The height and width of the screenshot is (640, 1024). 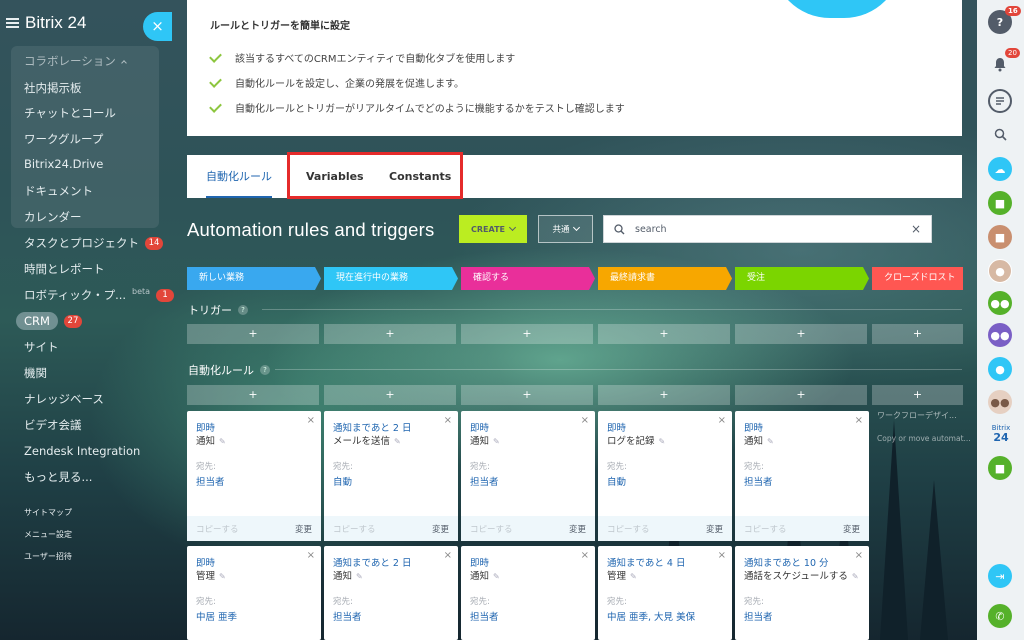 What do you see at coordinates (64, 399) in the screenshot?
I see `sidebar-item-knowledge-base: ナレッジベース` at bounding box center [64, 399].